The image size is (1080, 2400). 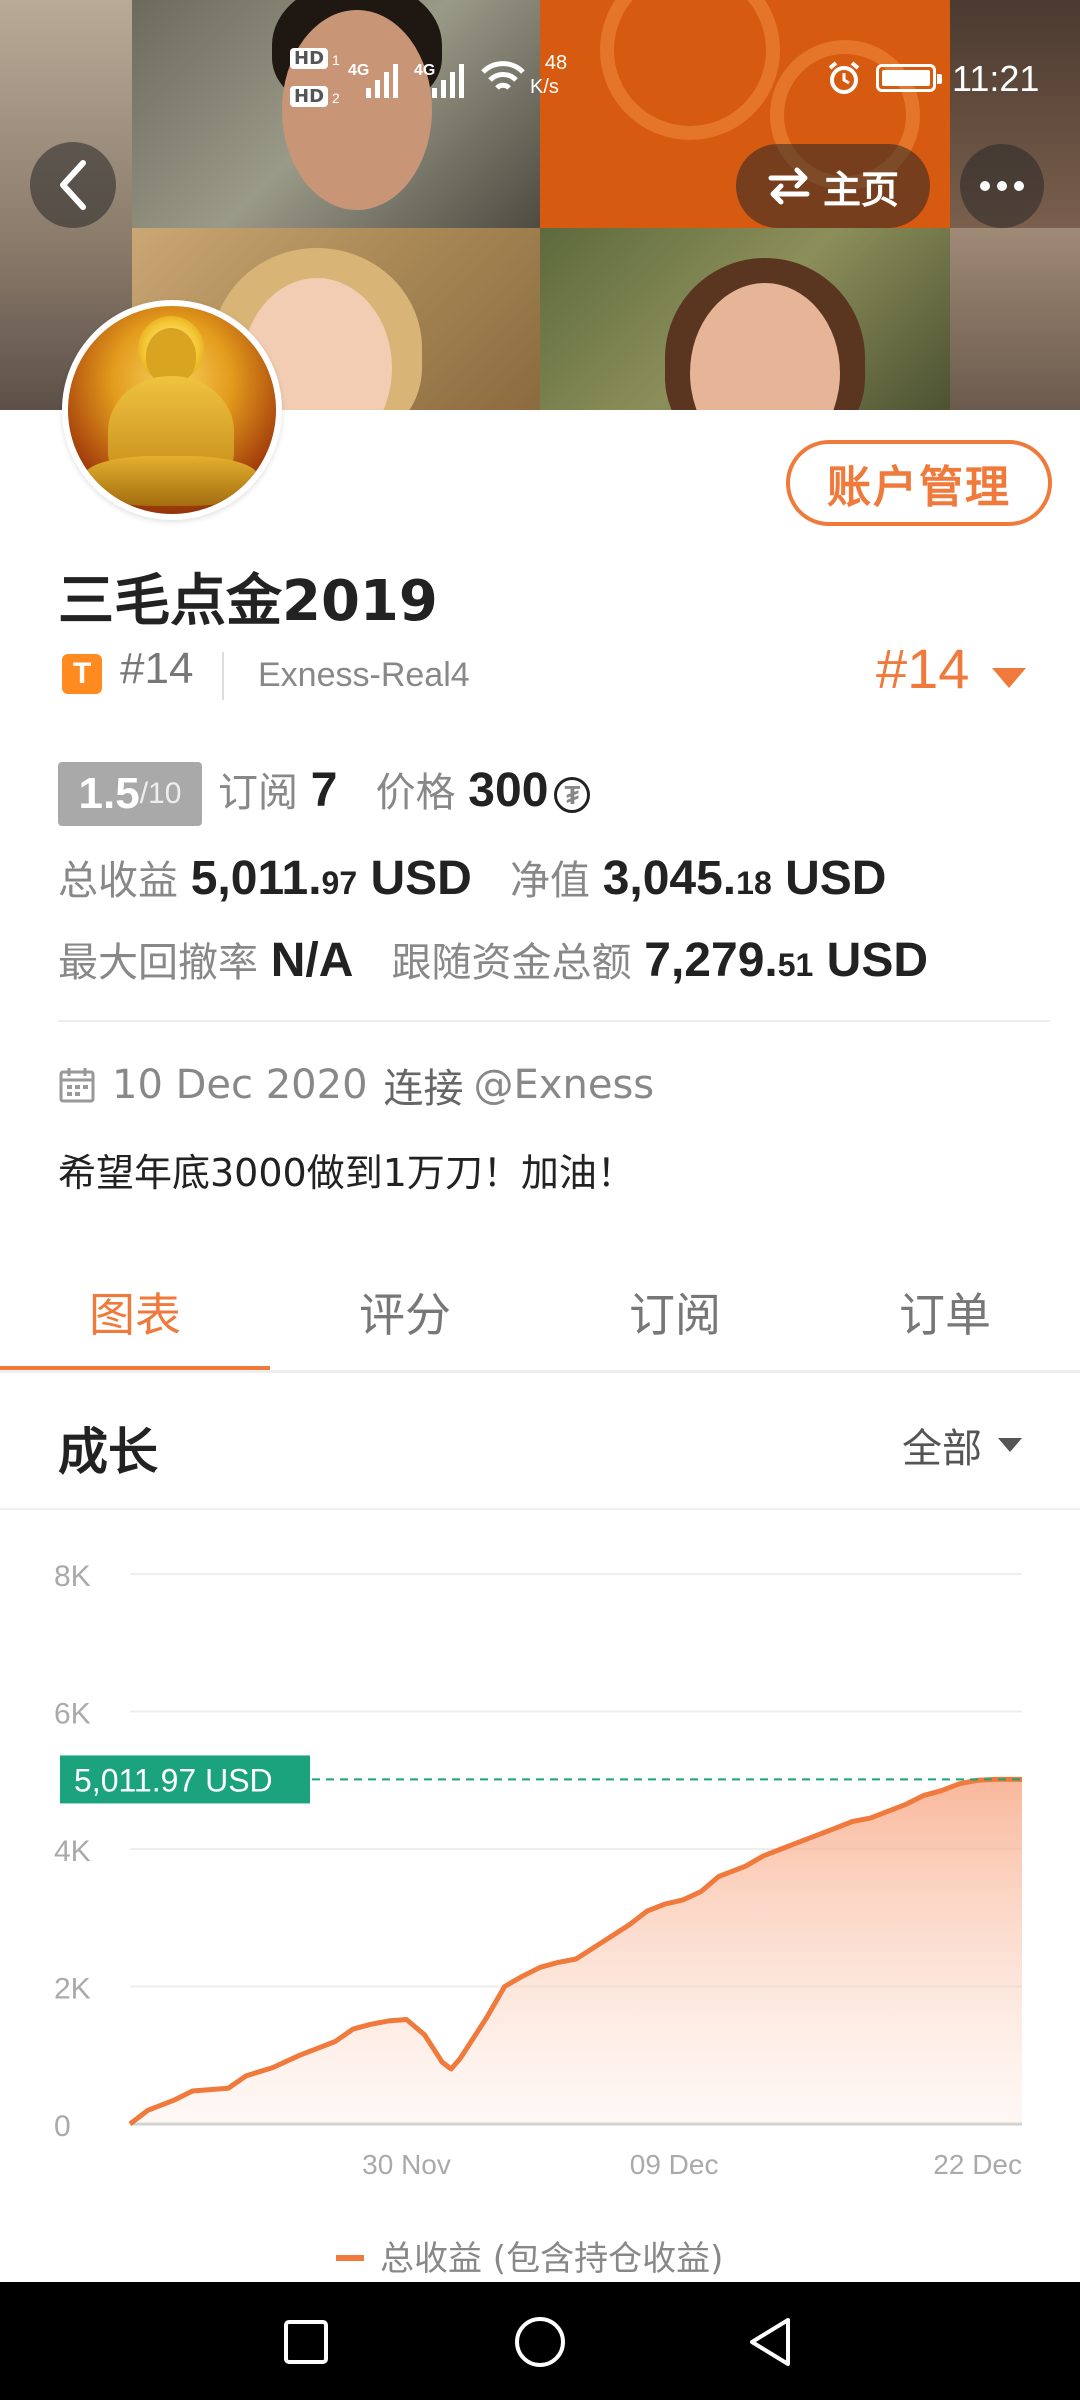 What do you see at coordinates (572, 795) in the screenshot?
I see `coin-icon: ₮` at bounding box center [572, 795].